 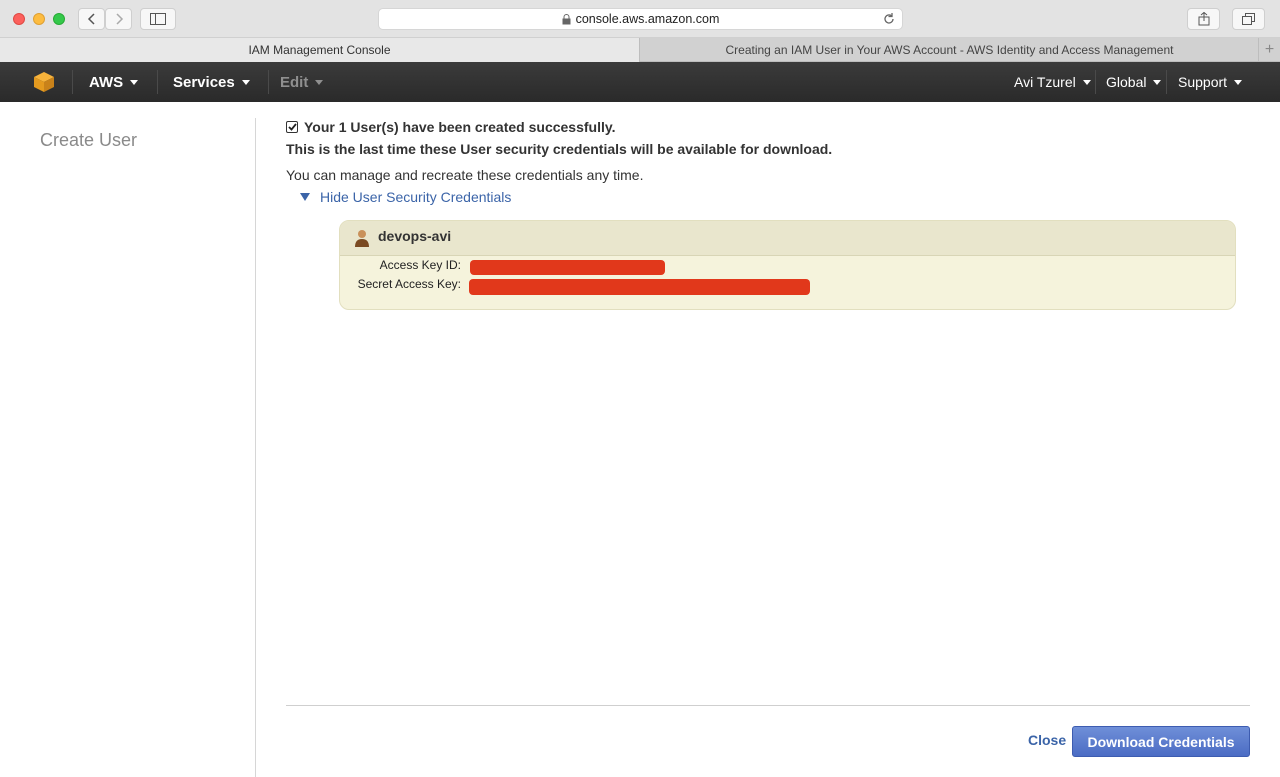 I want to click on aws-menu: AWS, so click(x=114, y=82).